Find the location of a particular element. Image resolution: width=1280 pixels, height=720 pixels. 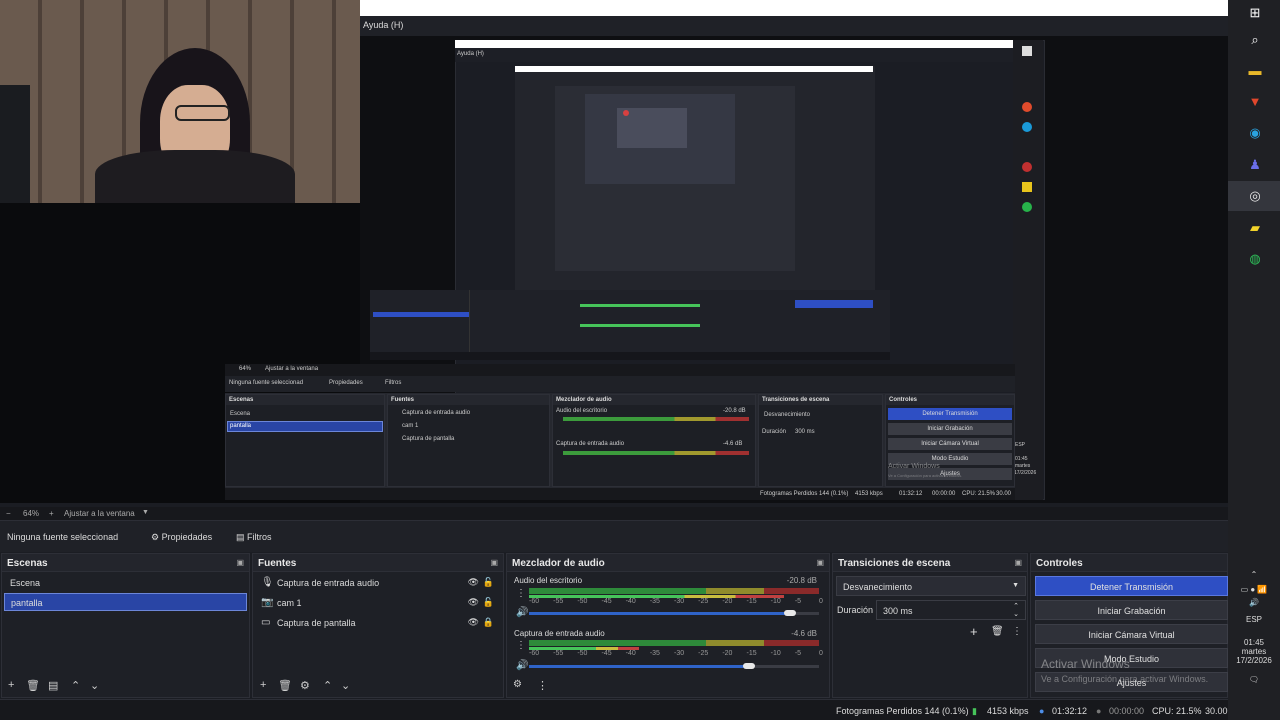

start-recording-button: Iniciar Grabación is located at coordinates (1131, 610).